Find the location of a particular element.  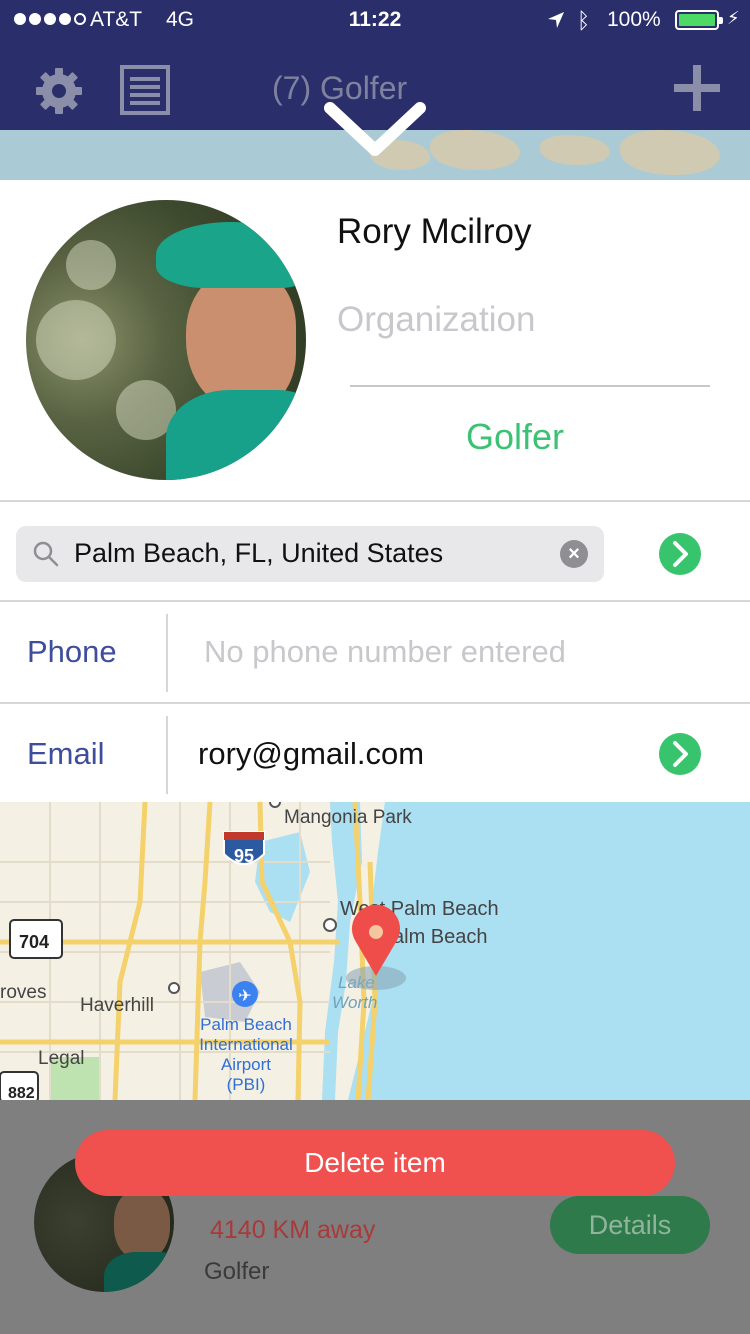

phone-field: No phone number entered is located at coordinates (385, 652).